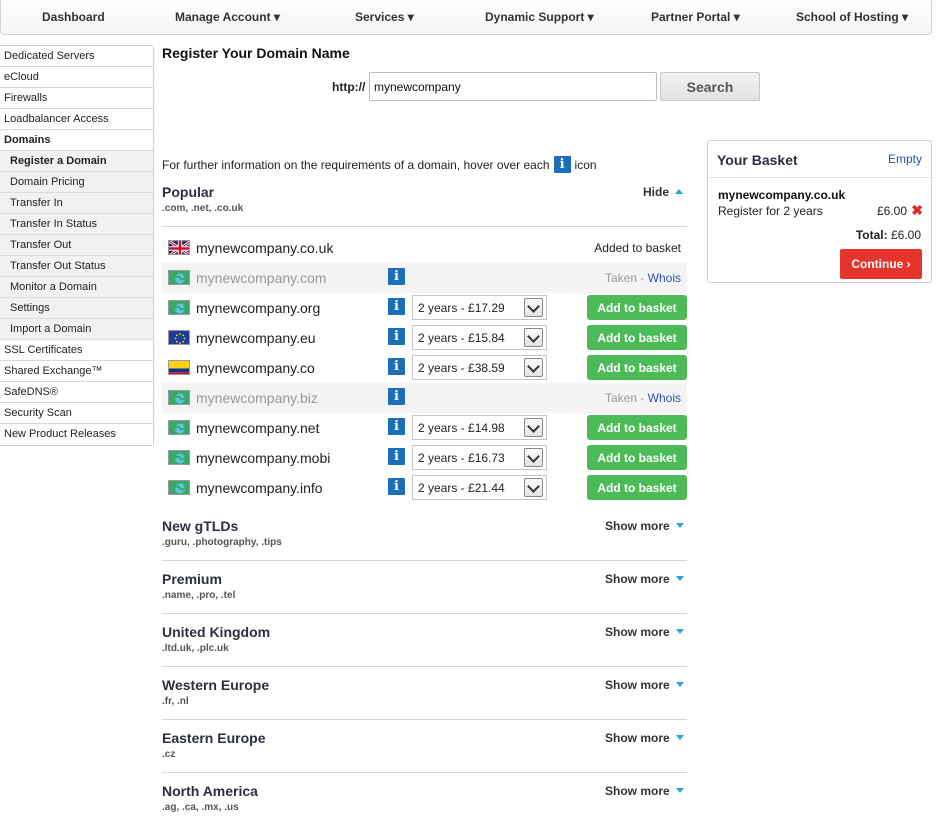  Describe the element at coordinates (76, 245) in the screenshot. I see `sidebar-item-transfer-out: Transfer Out` at that location.